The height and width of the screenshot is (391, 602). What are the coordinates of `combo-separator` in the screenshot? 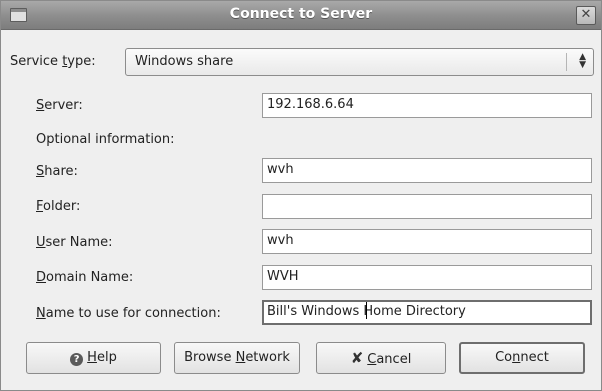 It's located at (566, 62).